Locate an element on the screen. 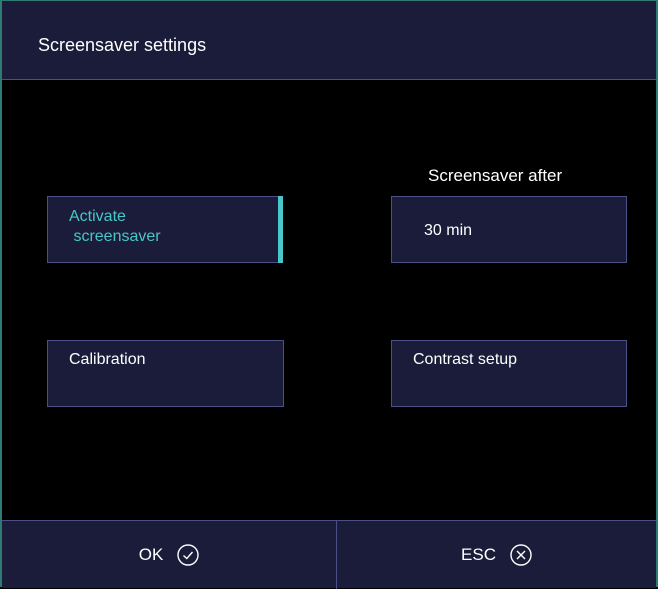 Image resolution: width=658 pixels, height=589 pixels. active-indicator is located at coordinates (280, 229).